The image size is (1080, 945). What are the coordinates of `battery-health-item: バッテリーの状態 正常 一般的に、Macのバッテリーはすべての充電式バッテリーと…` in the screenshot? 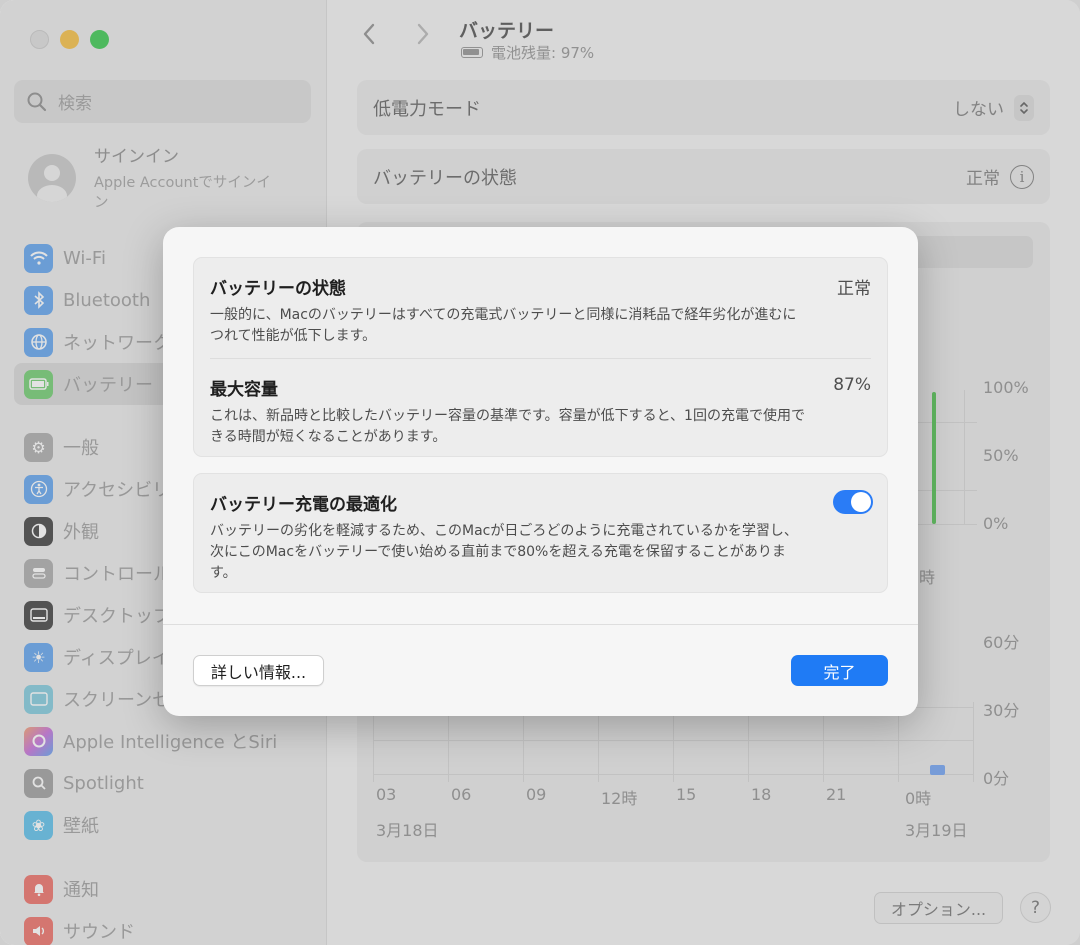 It's located at (540, 308).